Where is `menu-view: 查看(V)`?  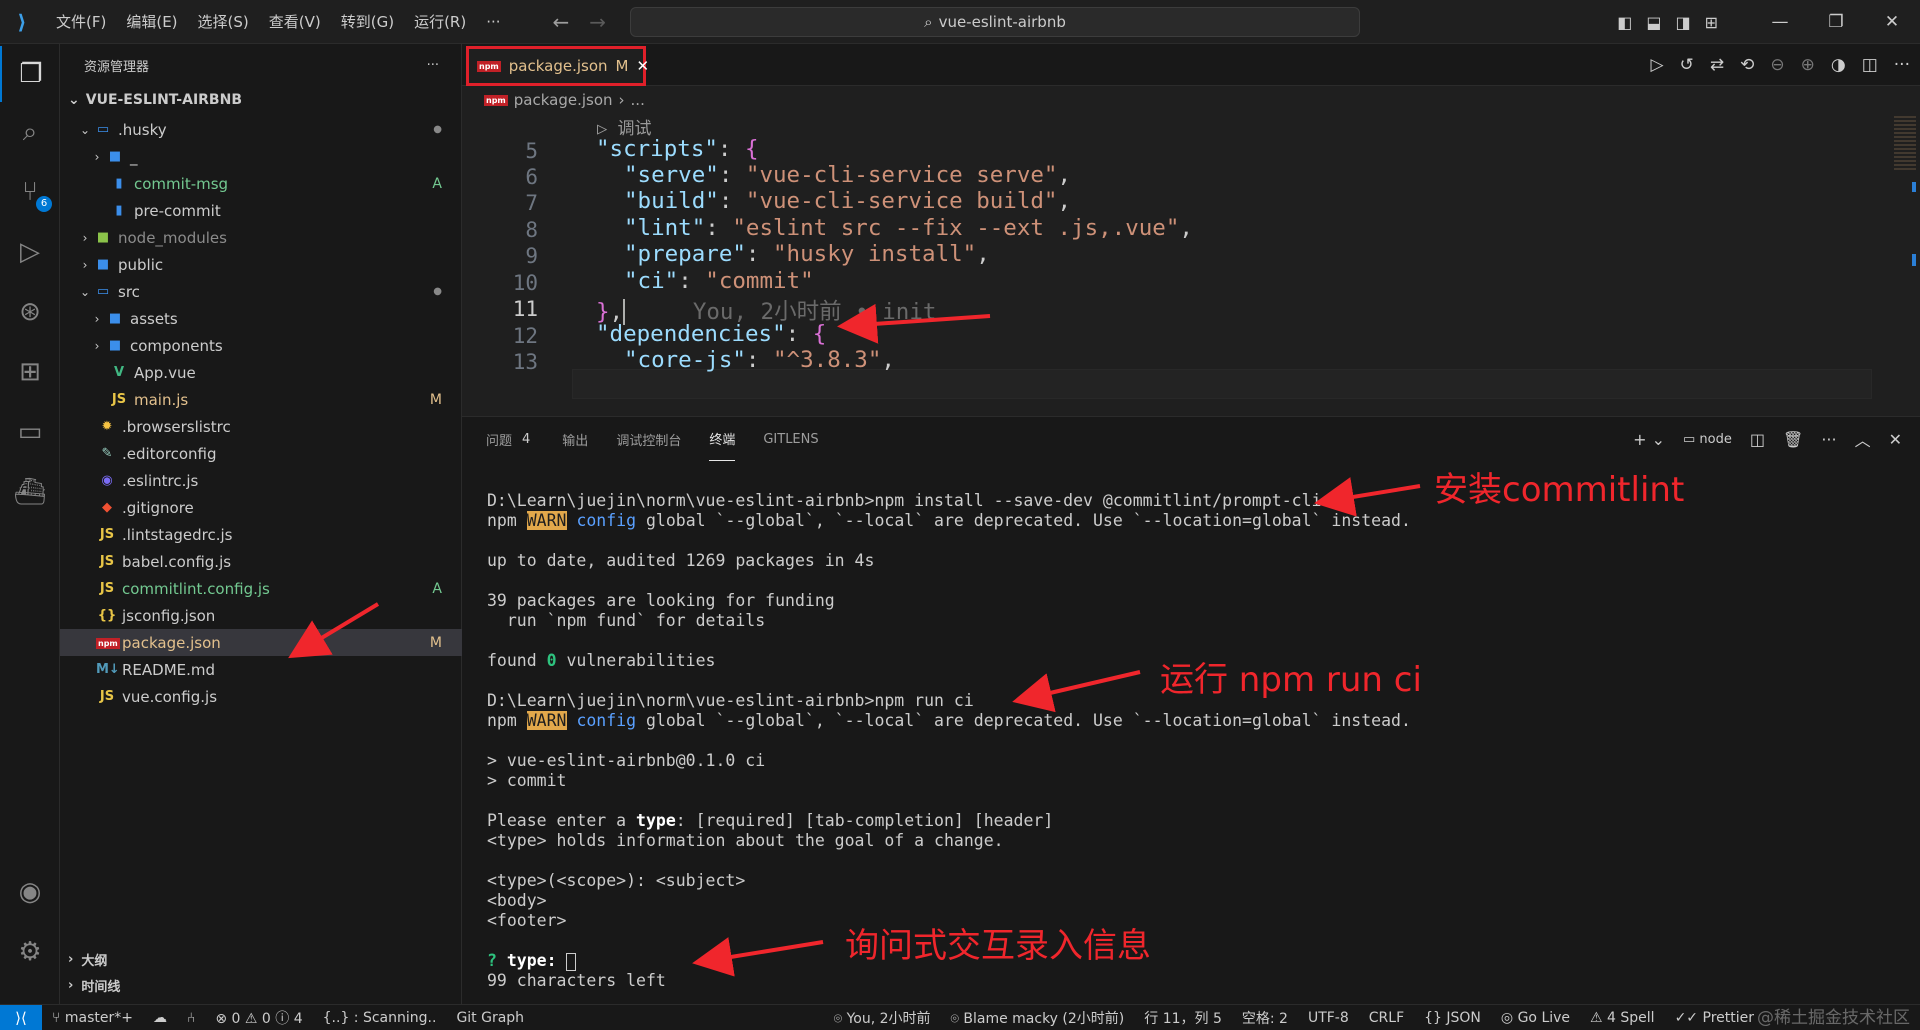
menu-view: 查看(V) is located at coordinates (295, 22).